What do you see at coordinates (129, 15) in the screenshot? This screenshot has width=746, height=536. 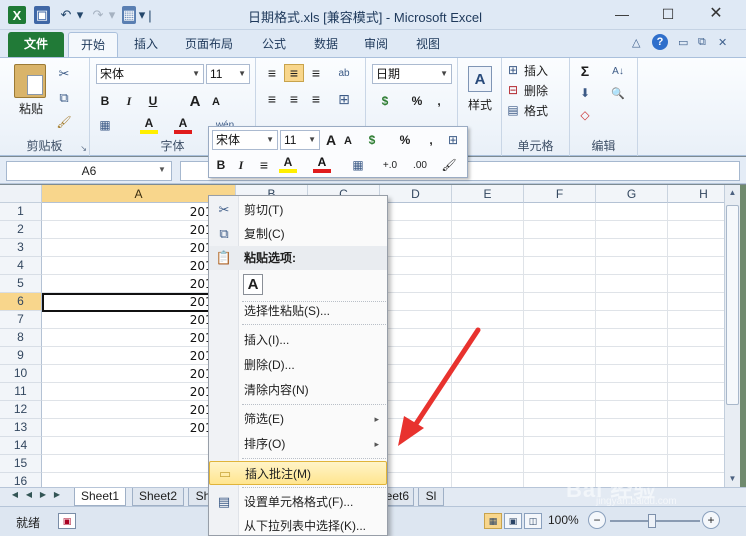 I see `calculator-icon: ▦` at bounding box center [129, 15].